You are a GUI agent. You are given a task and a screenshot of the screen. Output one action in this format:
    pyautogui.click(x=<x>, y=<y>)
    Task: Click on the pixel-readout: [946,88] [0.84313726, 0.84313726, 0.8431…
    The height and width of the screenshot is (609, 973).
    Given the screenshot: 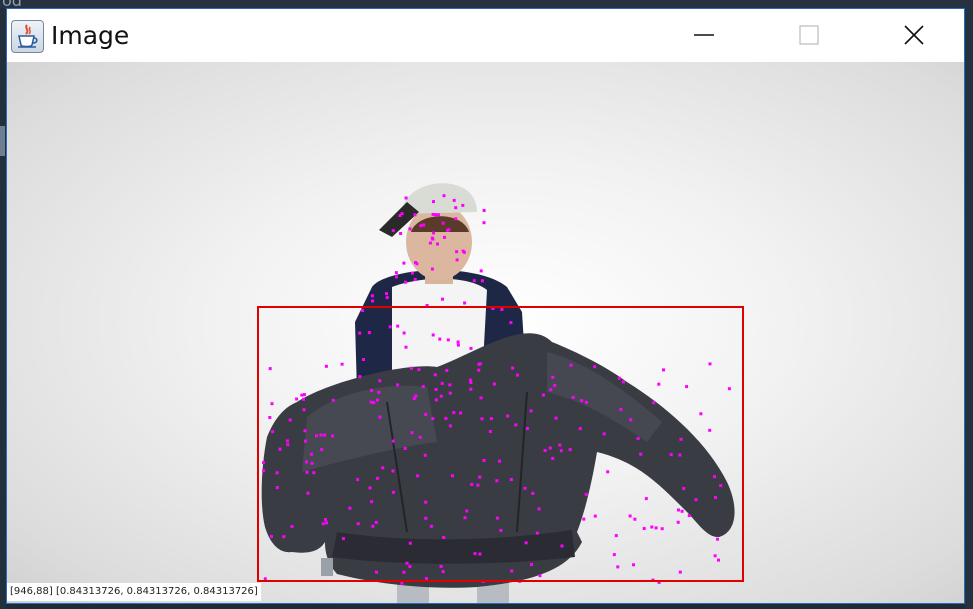 What is the action you would take?
    pyautogui.click(x=134, y=592)
    